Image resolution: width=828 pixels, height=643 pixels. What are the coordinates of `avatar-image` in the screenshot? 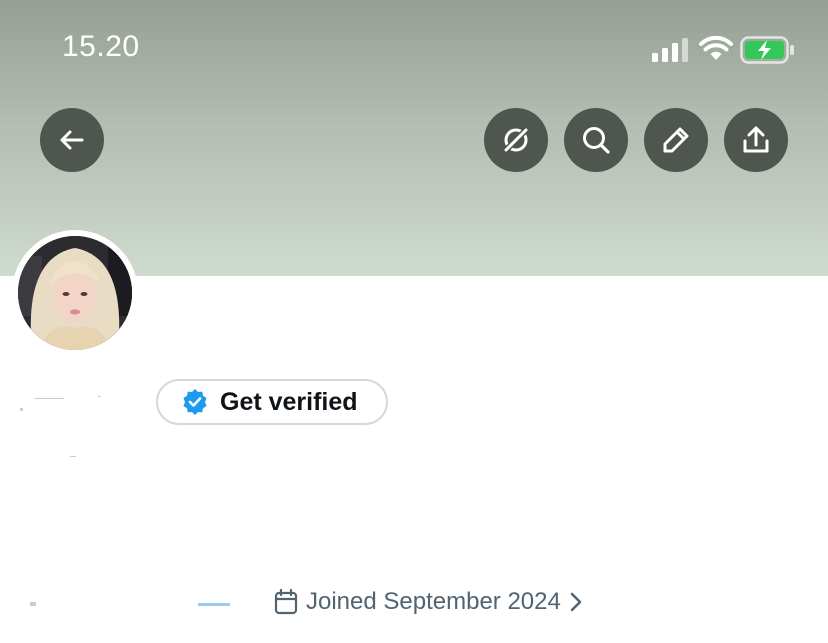 It's located at (75, 293).